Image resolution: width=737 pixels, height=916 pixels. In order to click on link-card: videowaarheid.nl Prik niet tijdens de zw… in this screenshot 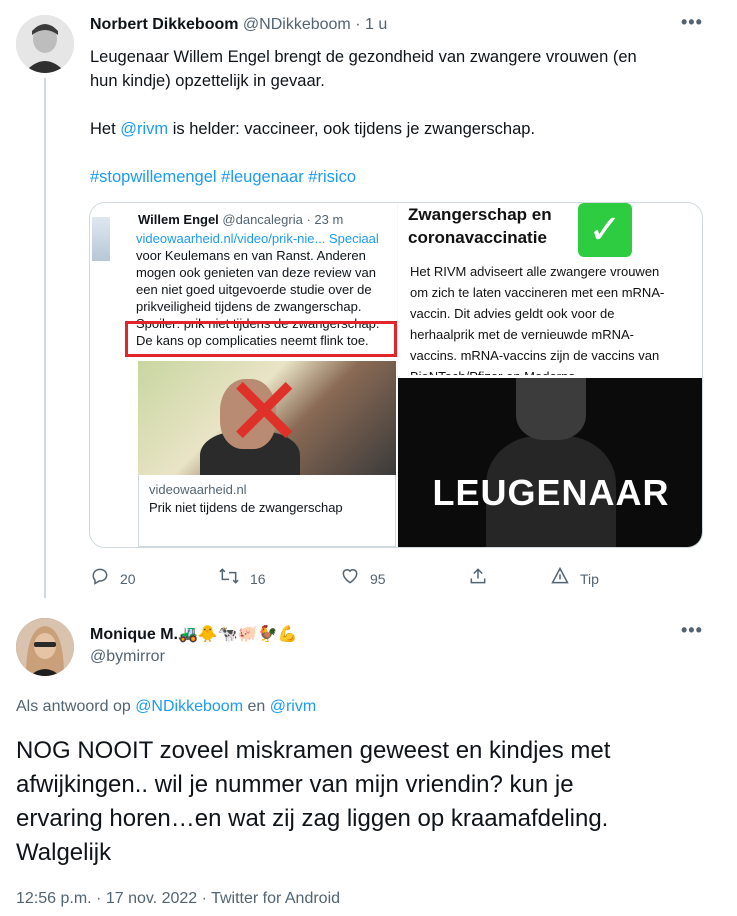, I will do `click(267, 511)`.